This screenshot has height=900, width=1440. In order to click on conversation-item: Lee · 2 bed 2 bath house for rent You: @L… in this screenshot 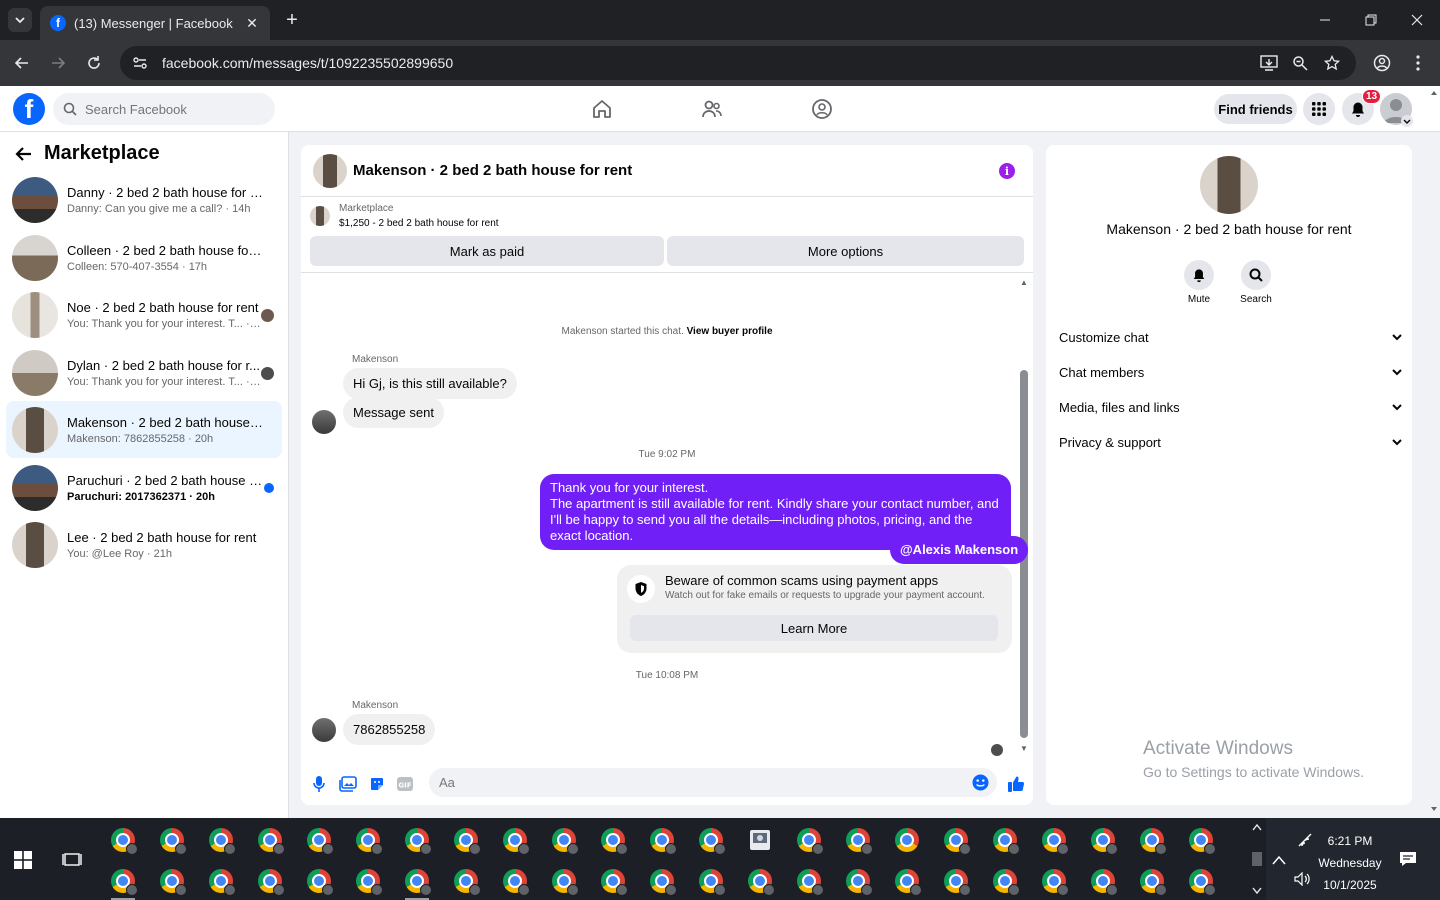, I will do `click(144, 544)`.